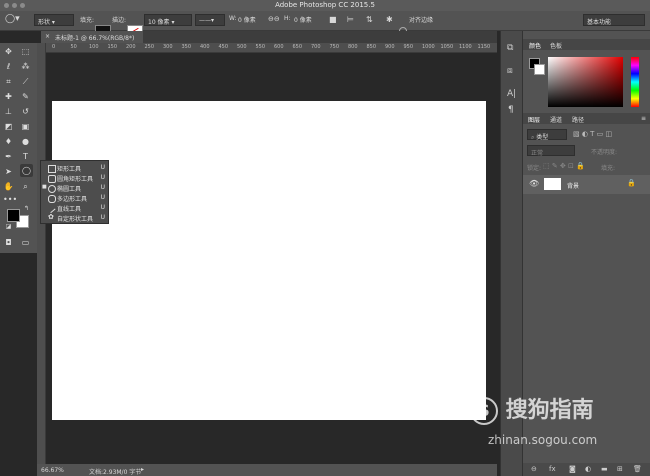 Image resolution: width=650 pixels, height=476 pixels. What do you see at coordinates (74, 188) in the screenshot?
I see `flyout-item-ellipse: ■ 椭圆工具 U` at bounding box center [74, 188].